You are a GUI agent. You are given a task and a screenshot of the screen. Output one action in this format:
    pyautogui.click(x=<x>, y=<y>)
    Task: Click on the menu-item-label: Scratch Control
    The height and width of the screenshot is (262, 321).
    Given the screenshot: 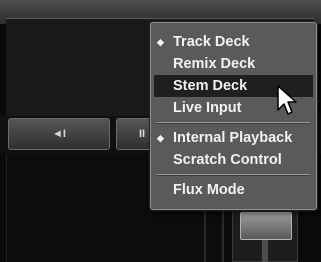 What is the action you would take?
    pyautogui.click(x=227, y=160)
    